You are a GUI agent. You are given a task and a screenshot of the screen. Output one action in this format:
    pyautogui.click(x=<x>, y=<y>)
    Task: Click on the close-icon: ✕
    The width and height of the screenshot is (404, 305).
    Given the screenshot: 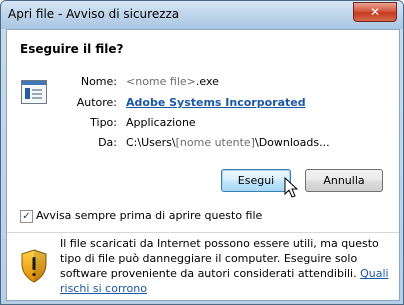 What is the action you would take?
    pyautogui.click(x=375, y=12)
    